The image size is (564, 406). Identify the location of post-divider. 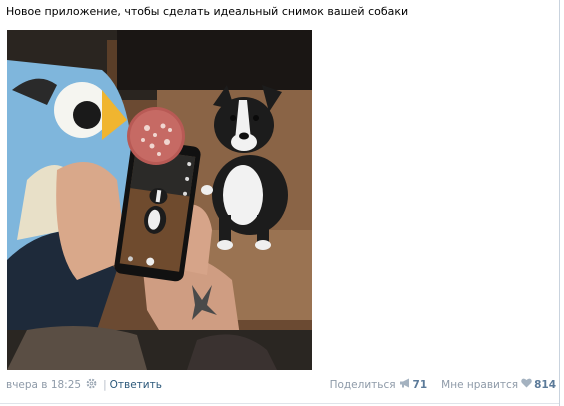
(280, 403).